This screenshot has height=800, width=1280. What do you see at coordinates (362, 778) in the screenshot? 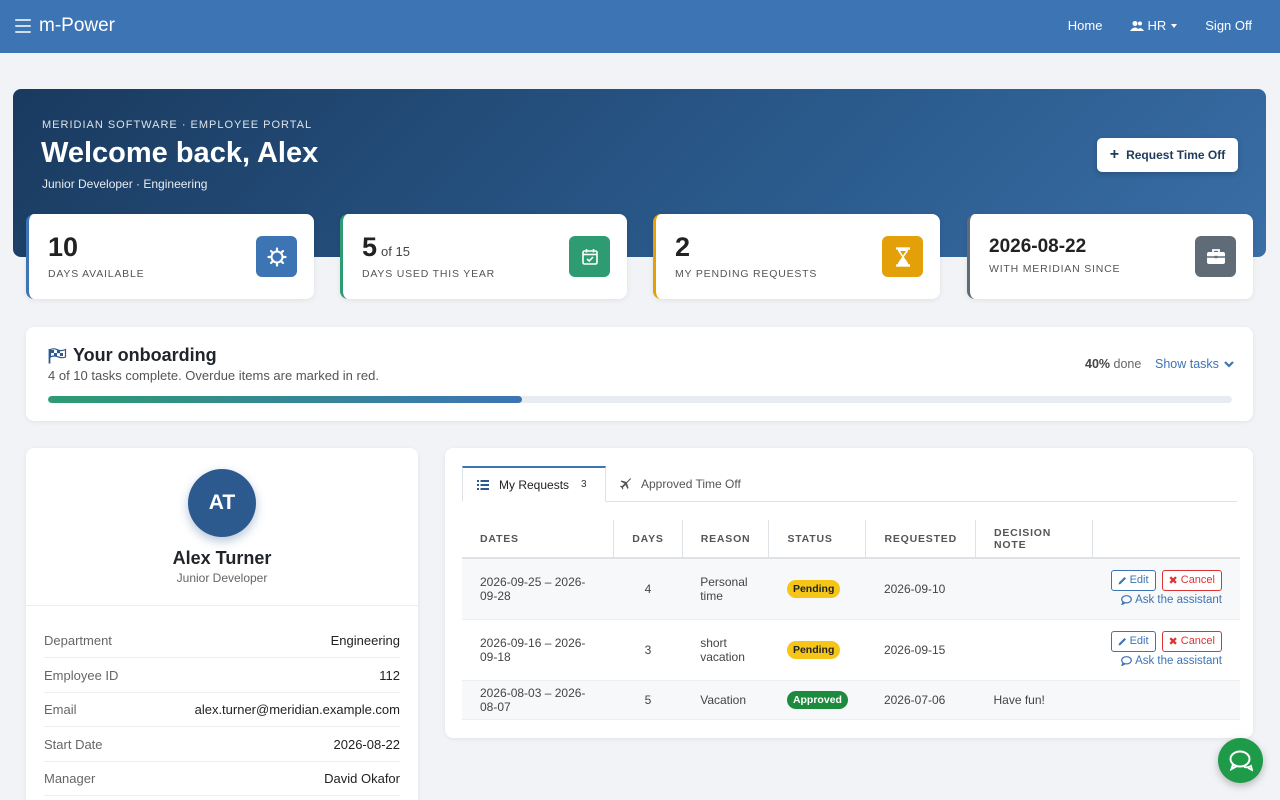
I see `profile-row-value: David Okafor` at bounding box center [362, 778].